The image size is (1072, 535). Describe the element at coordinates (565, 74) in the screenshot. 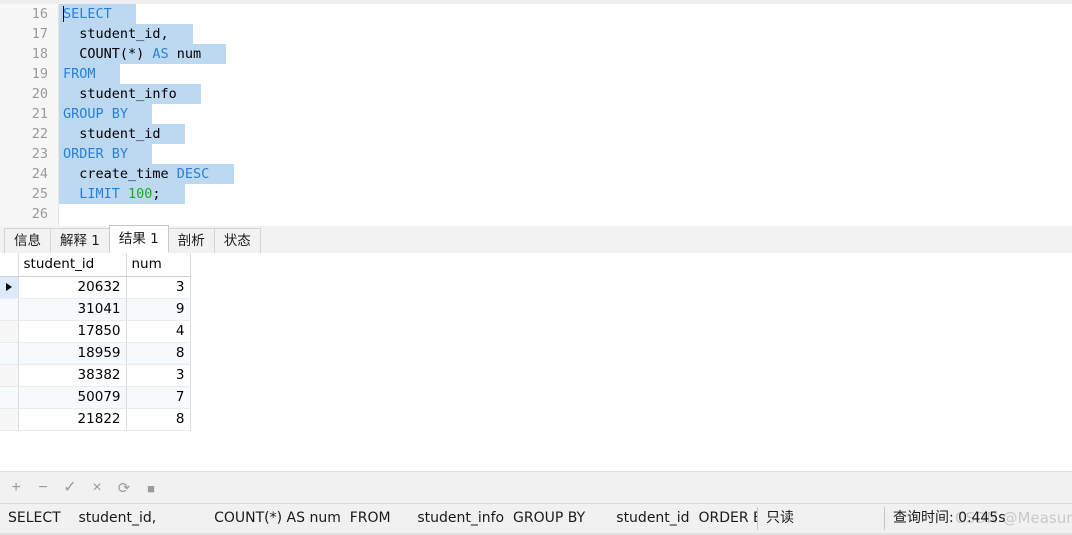

I see `code-line: FROM` at that location.